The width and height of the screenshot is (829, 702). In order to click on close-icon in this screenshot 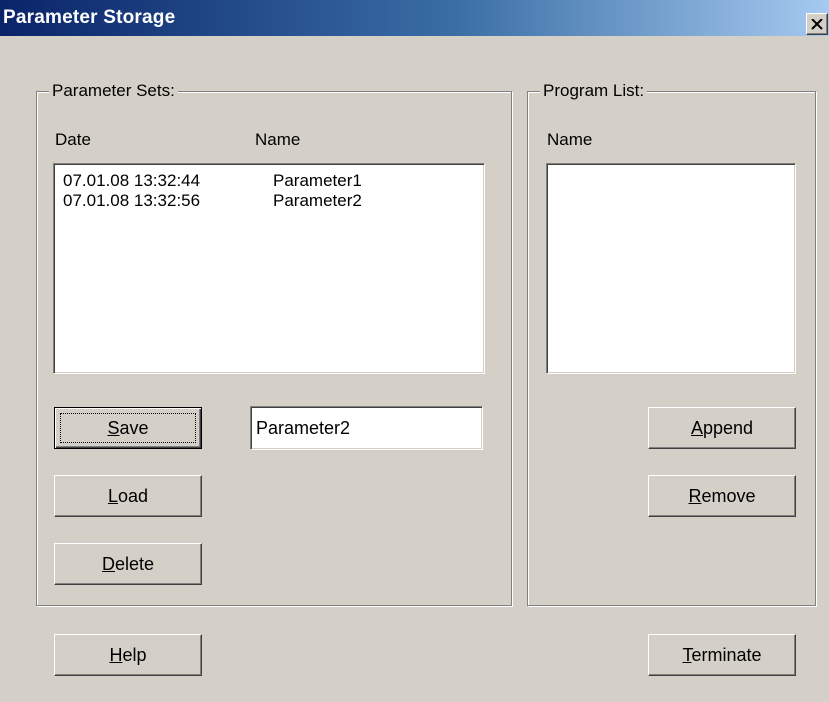, I will do `click(817, 24)`.